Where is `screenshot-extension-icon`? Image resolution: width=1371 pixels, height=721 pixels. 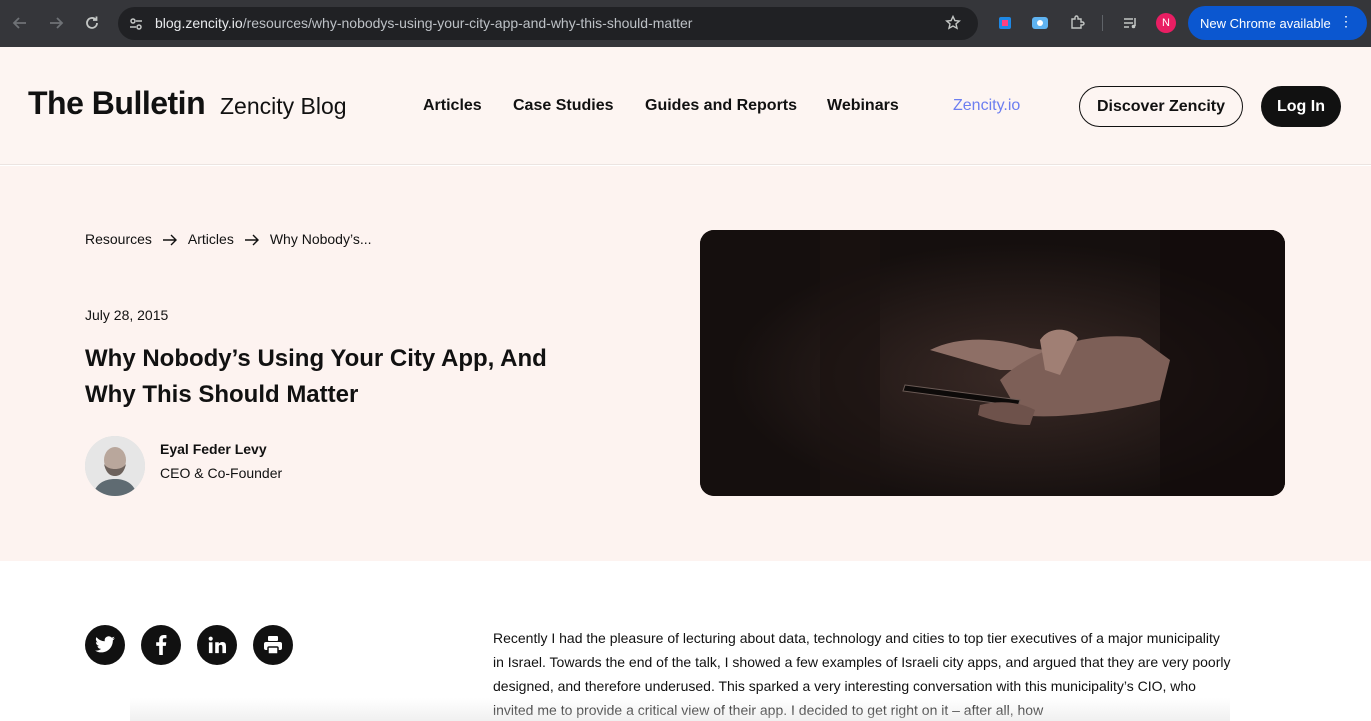
screenshot-extension-icon is located at coordinates (1040, 23).